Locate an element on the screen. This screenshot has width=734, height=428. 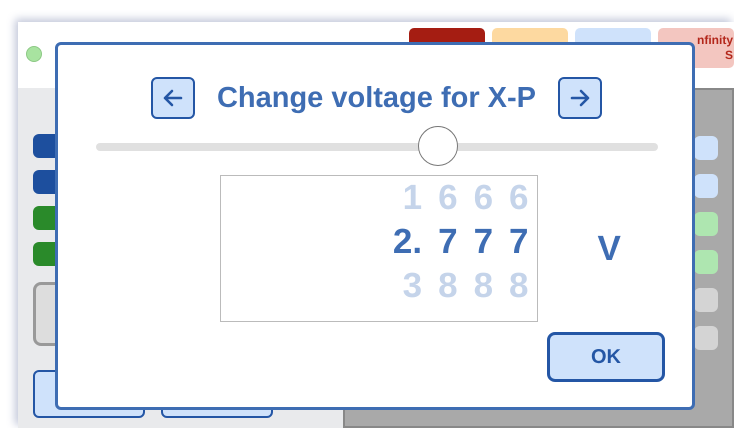
digit-picker: 1 2. 3 6 7 8 6 7 8 6 7 8 is located at coordinates (379, 248).